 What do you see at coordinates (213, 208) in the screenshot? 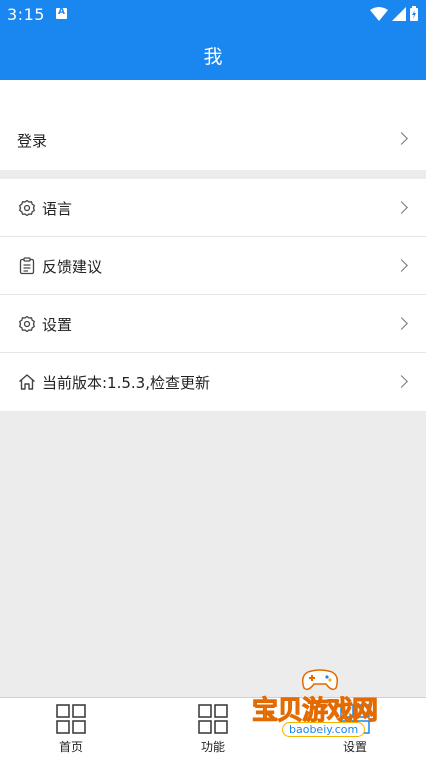
I see `menu-item-language: 语言` at bounding box center [213, 208].